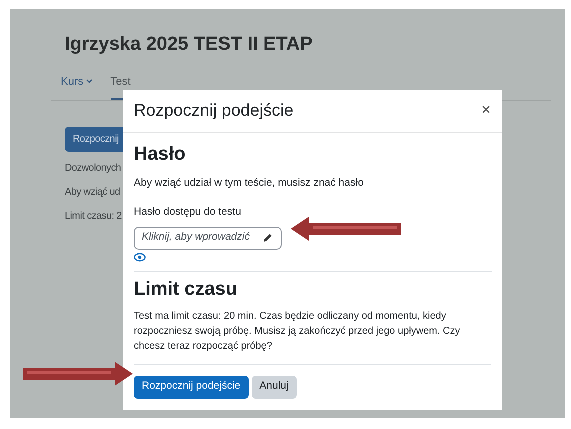 This screenshot has width=571, height=429. Describe the element at coordinates (298, 332) in the screenshot. I see `time-limit-info: Test ma limit czasu: 20 min. Czas będzie odliczany od momentu, kiedy rozpoczniesz swoją próbę. Musisz ją zakończyć przed jego upływem. Czy chcesz teraz rozpocząć próbę?` at that location.